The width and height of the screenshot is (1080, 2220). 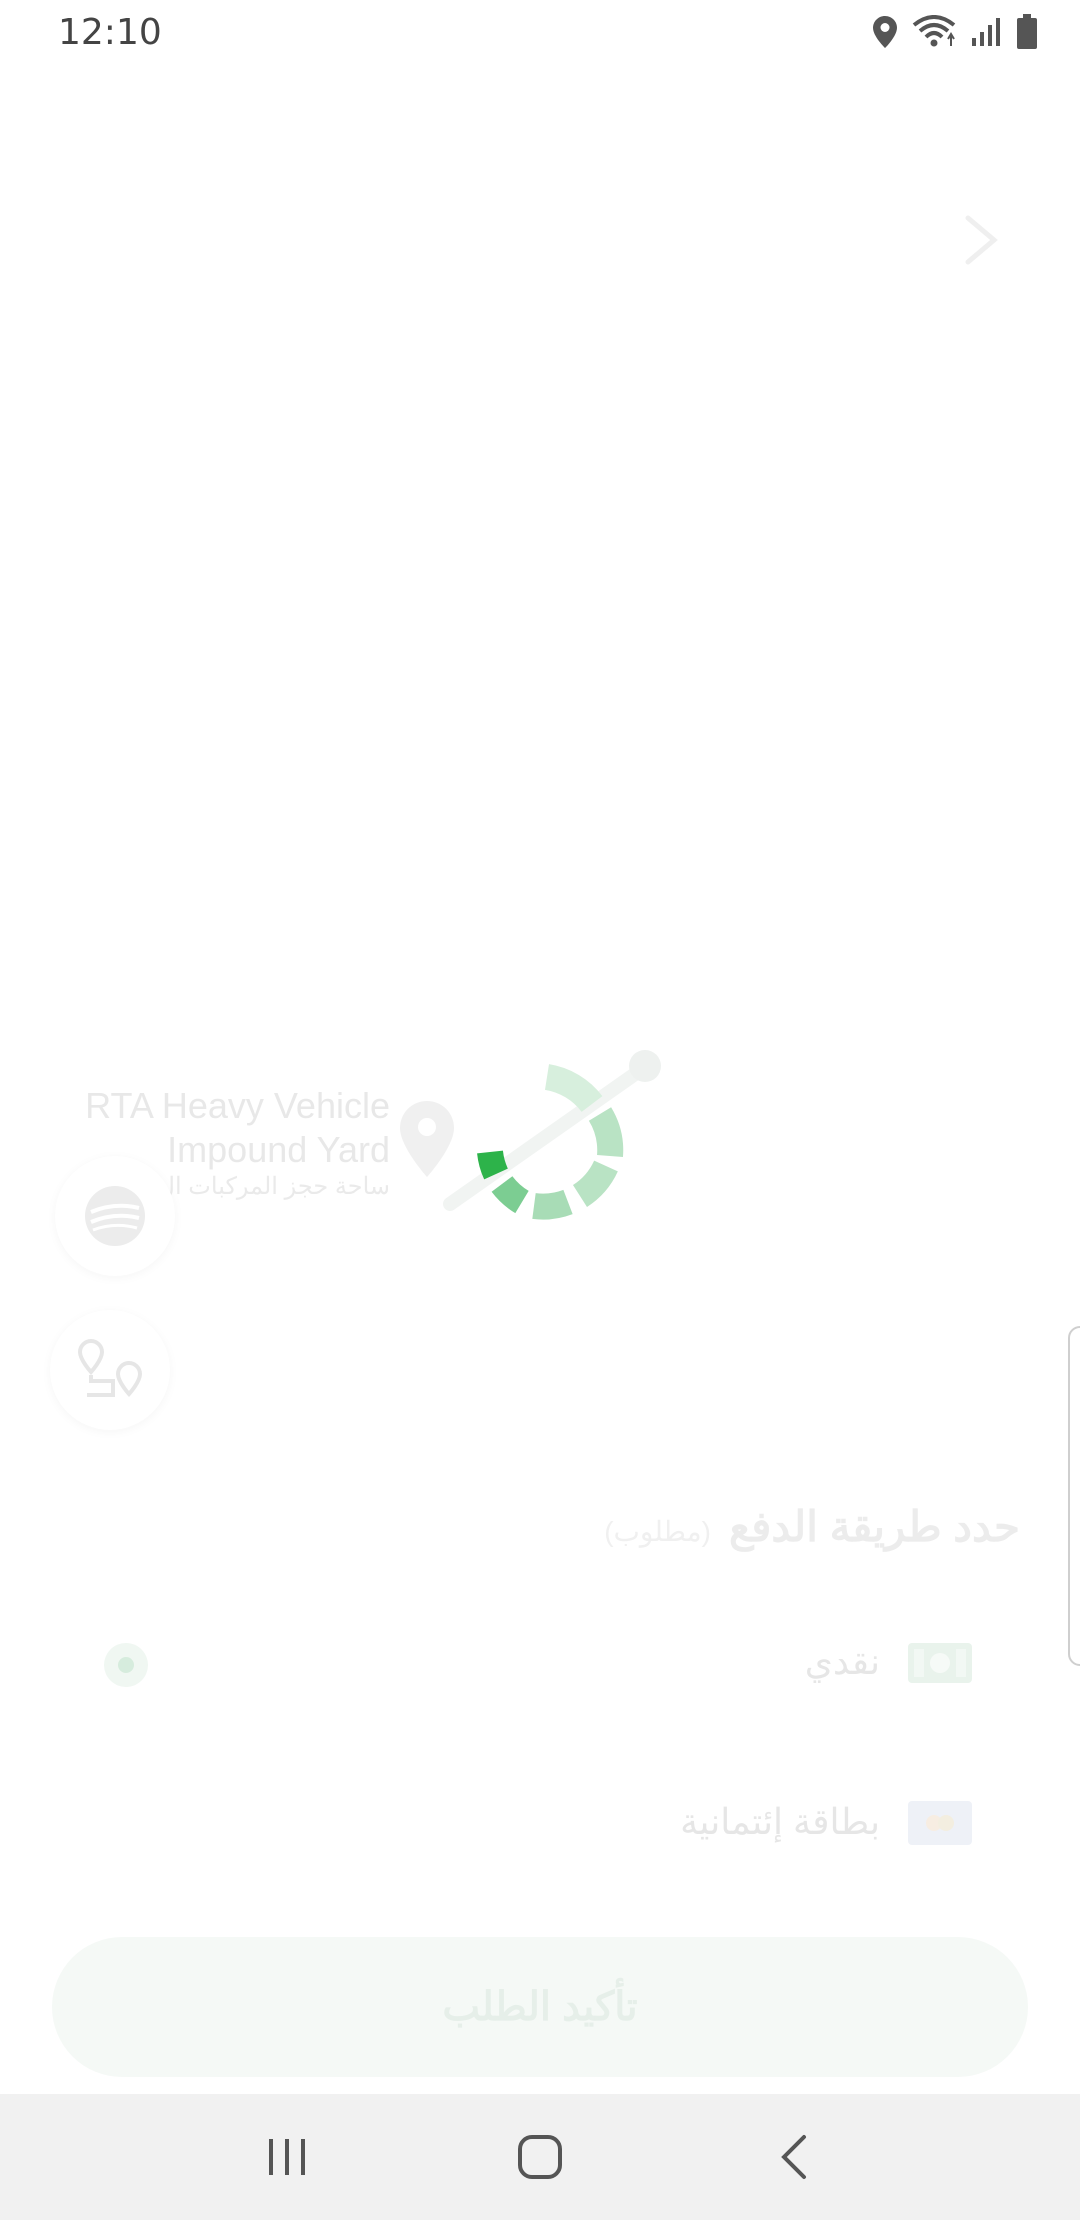 I want to click on location-icon, so click(x=885, y=32).